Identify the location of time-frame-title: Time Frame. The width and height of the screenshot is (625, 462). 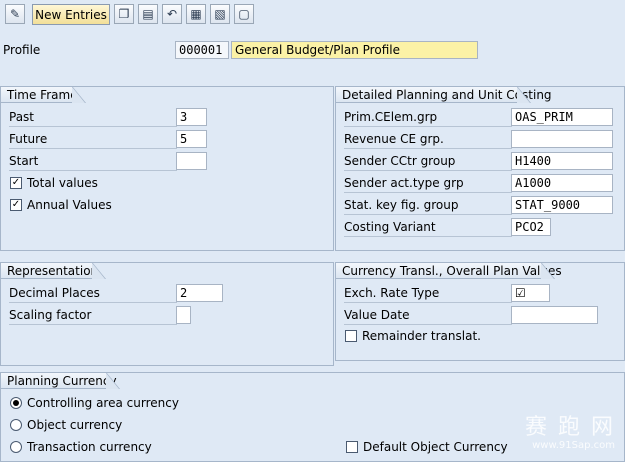
(43, 94).